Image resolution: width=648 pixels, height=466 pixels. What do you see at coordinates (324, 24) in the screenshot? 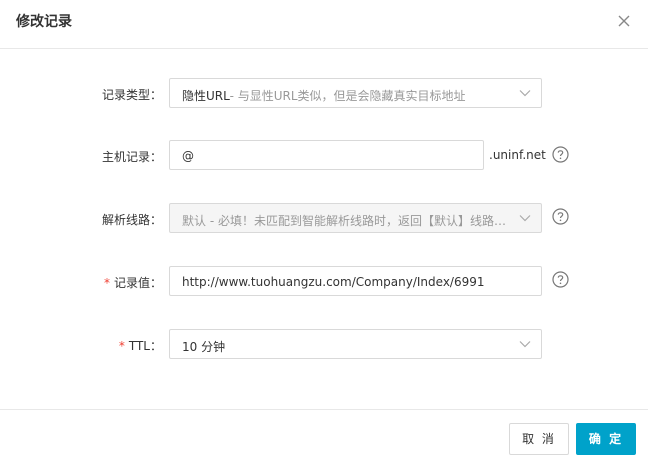
I see `dialog-header: 修改记录` at bounding box center [324, 24].